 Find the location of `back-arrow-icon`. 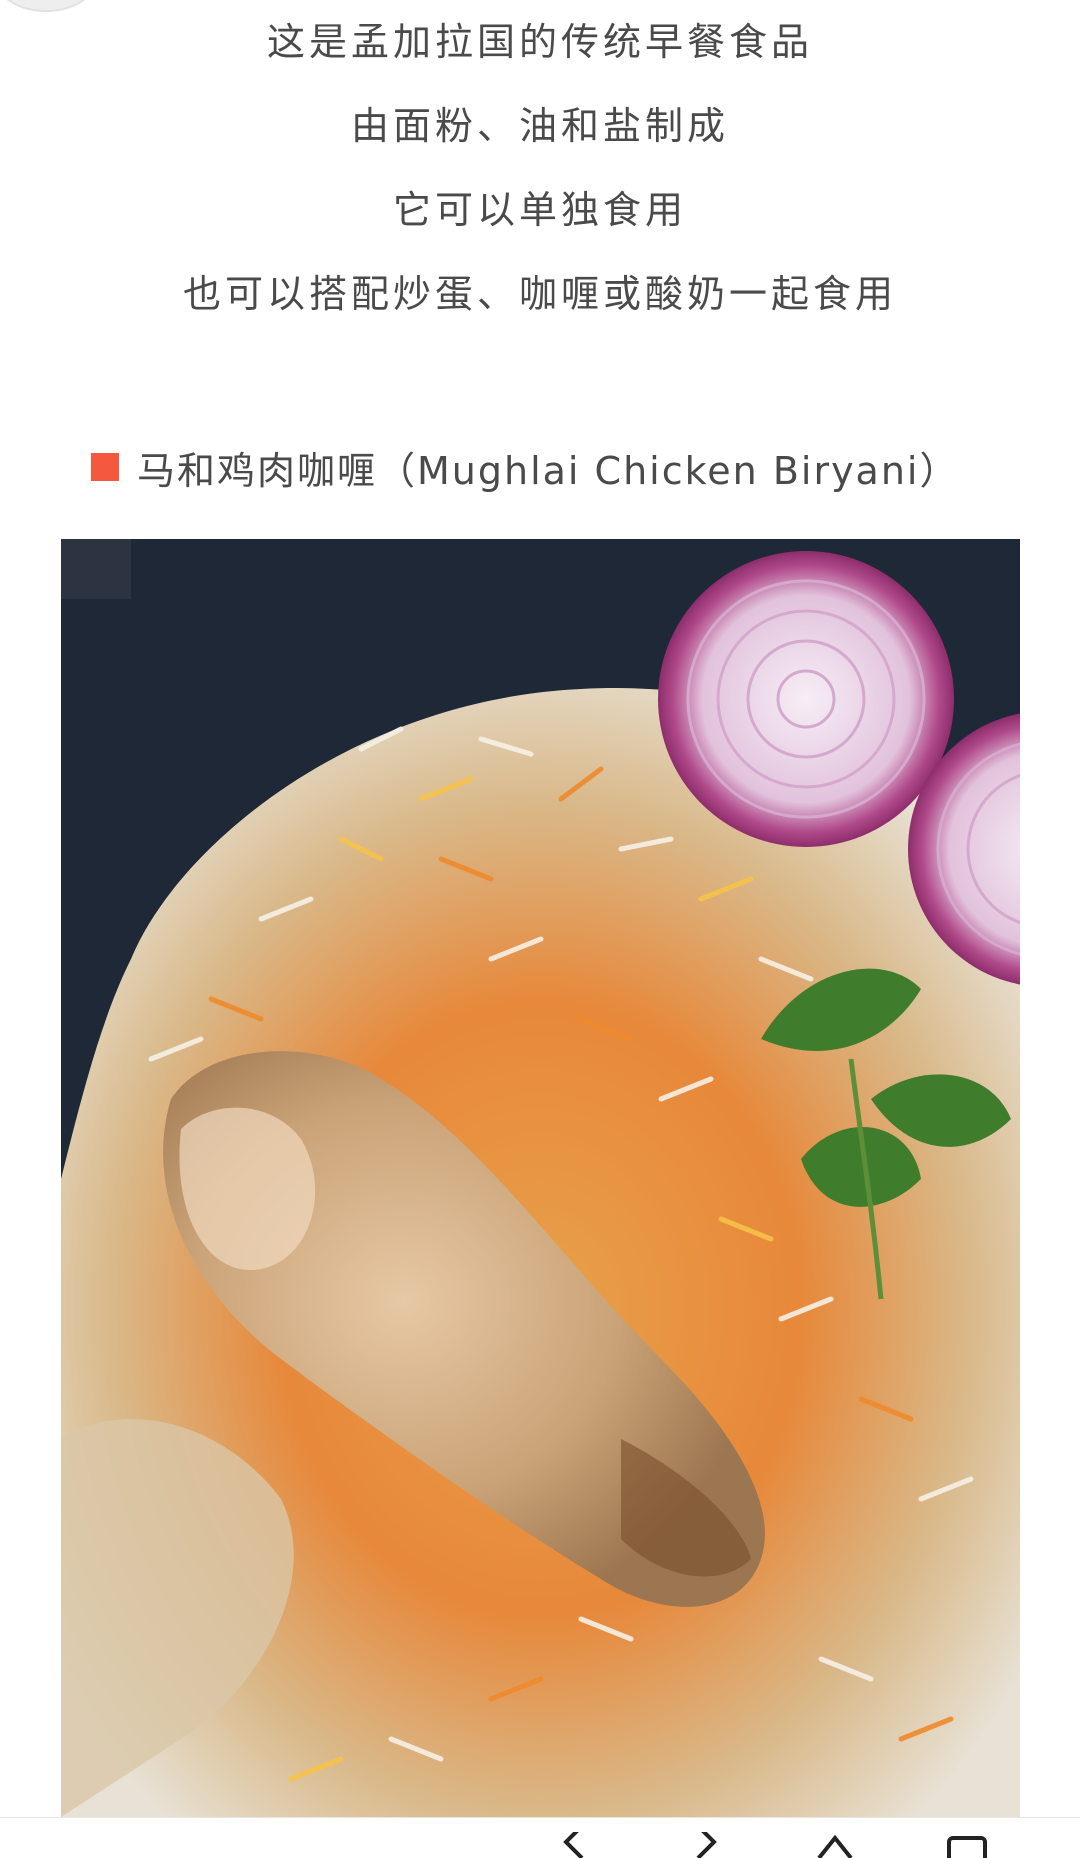

back-arrow-icon is located at coordinates (575, 1845).